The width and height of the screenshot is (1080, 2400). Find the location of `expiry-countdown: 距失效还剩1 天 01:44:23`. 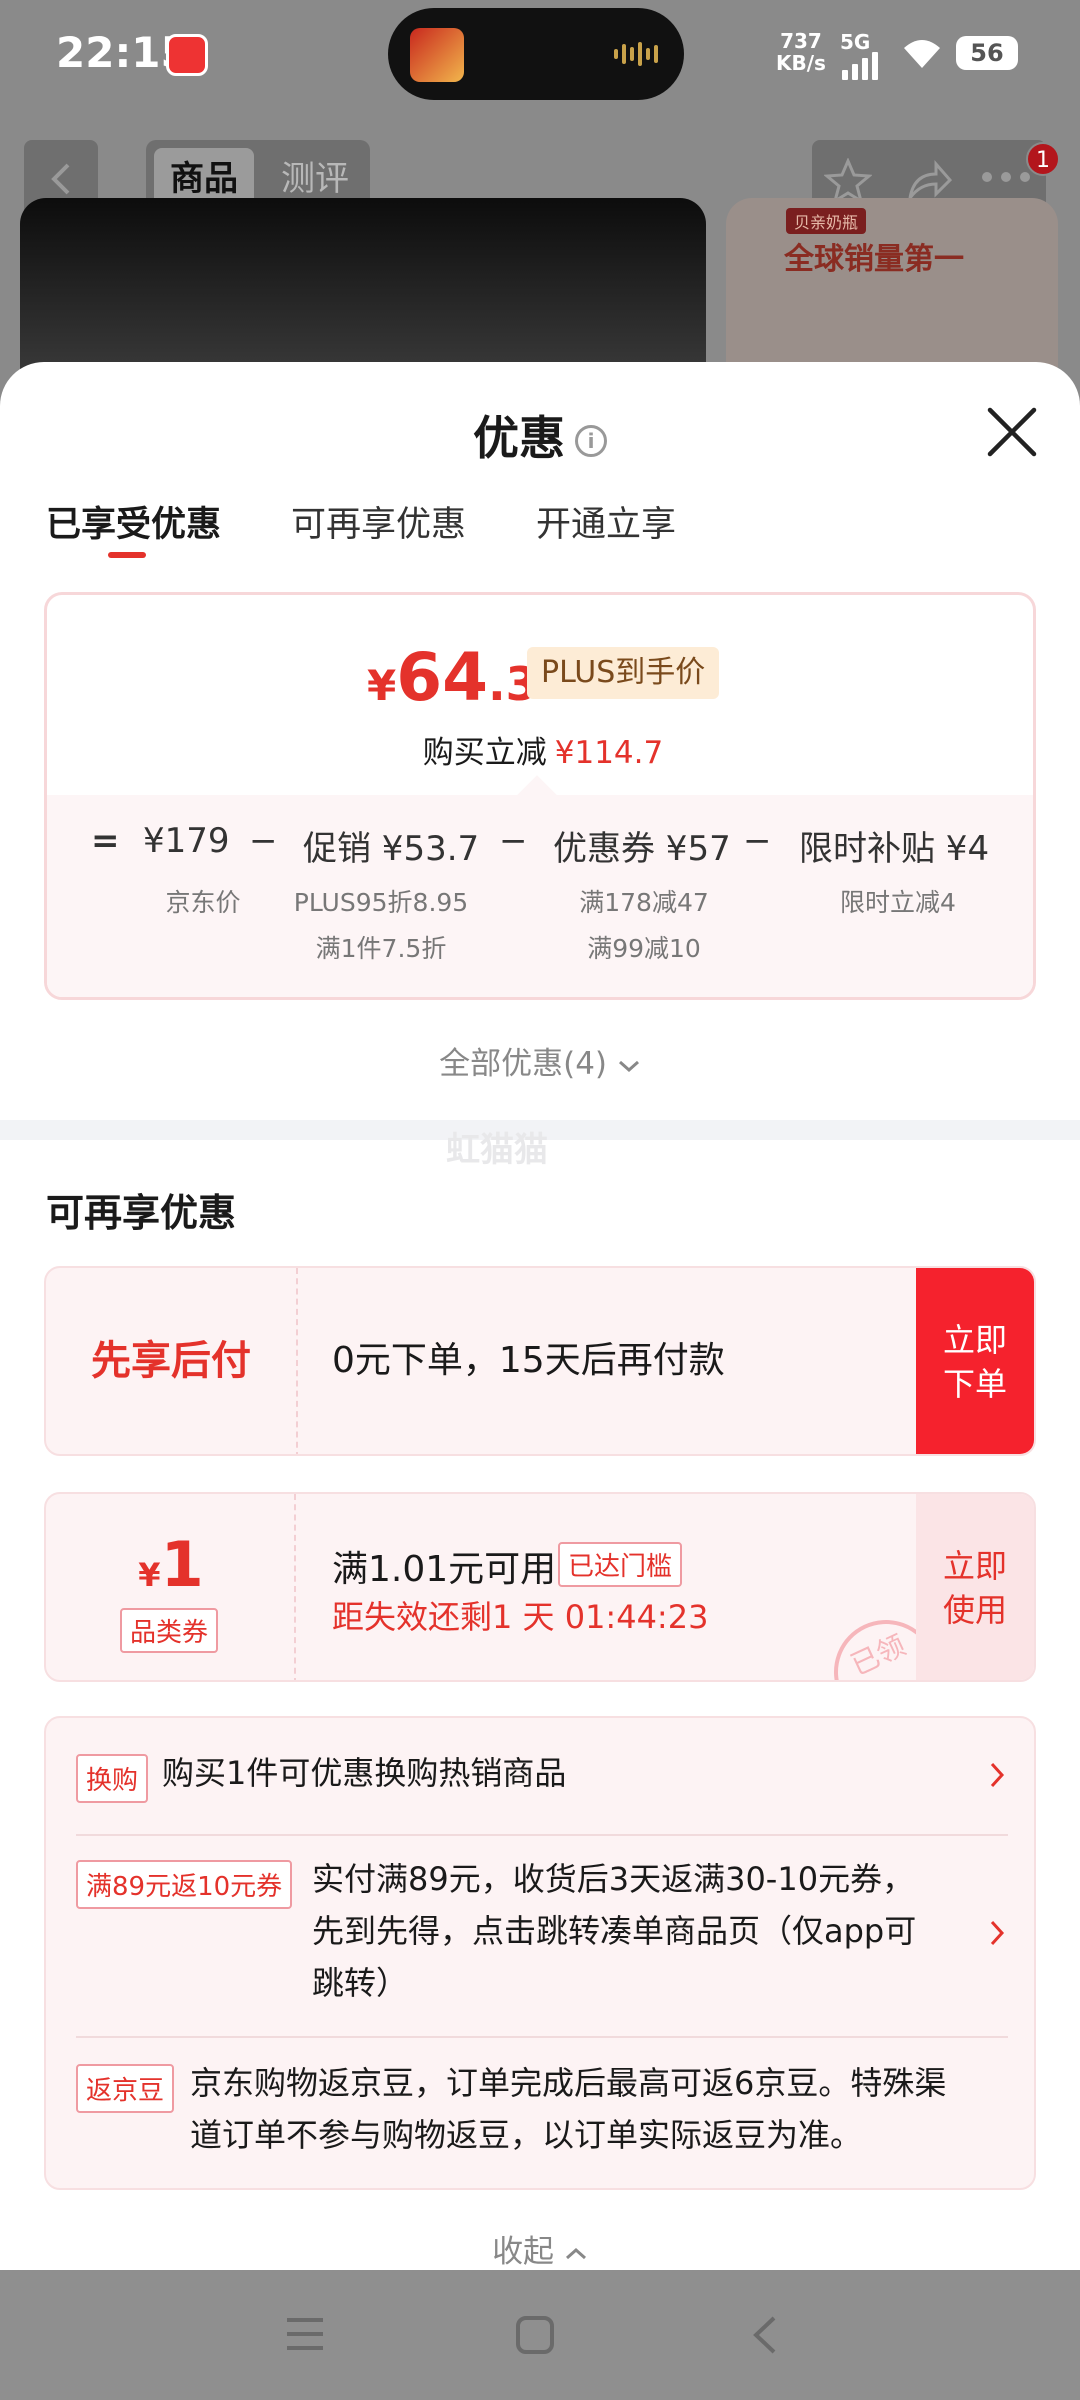

expiry-countdown: 距失效还剩1 天 01:44:23 is located at coordinates (520, 1617).